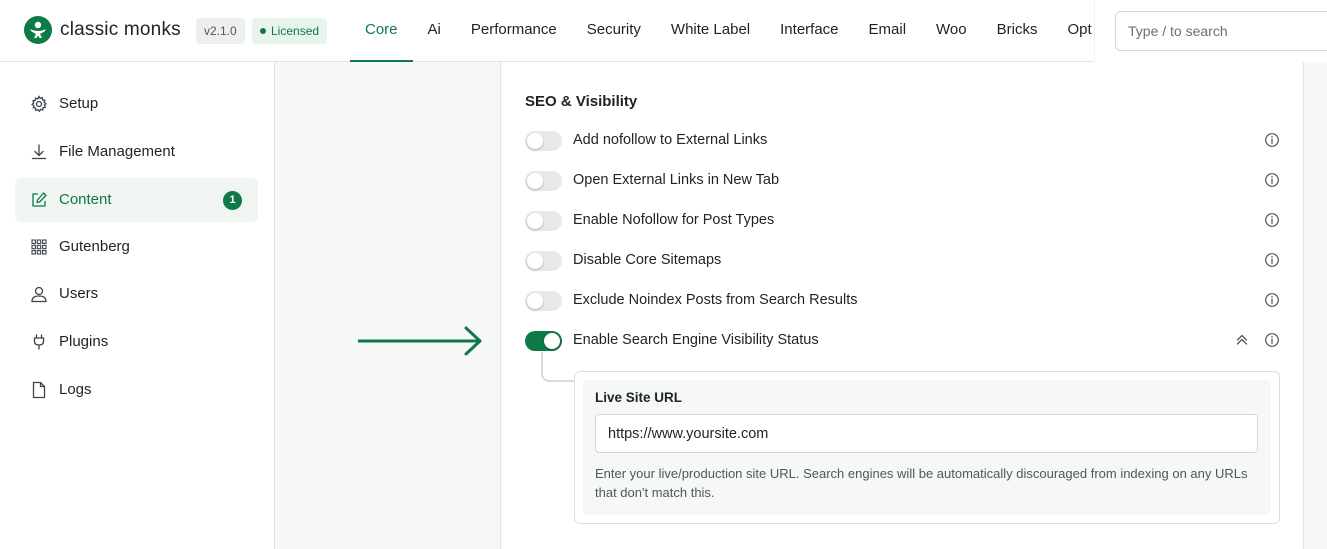  I want to click on status-dot-icon, so click(263, 30).